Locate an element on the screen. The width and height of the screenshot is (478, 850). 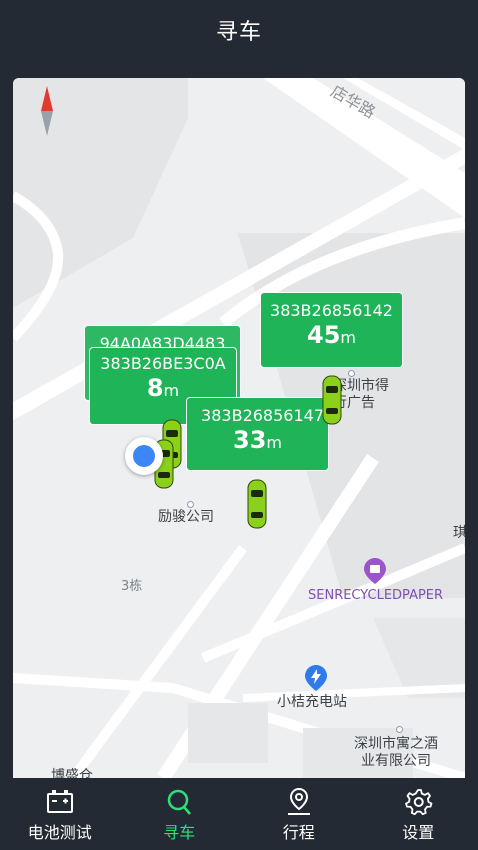
tab-find-car: 寻车 is located at coordinates (180, 814).